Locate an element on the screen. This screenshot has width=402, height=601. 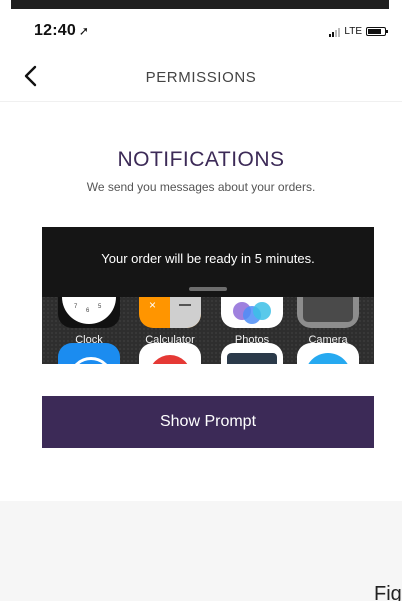
app-store-icon is located at coordinates (89, 353).